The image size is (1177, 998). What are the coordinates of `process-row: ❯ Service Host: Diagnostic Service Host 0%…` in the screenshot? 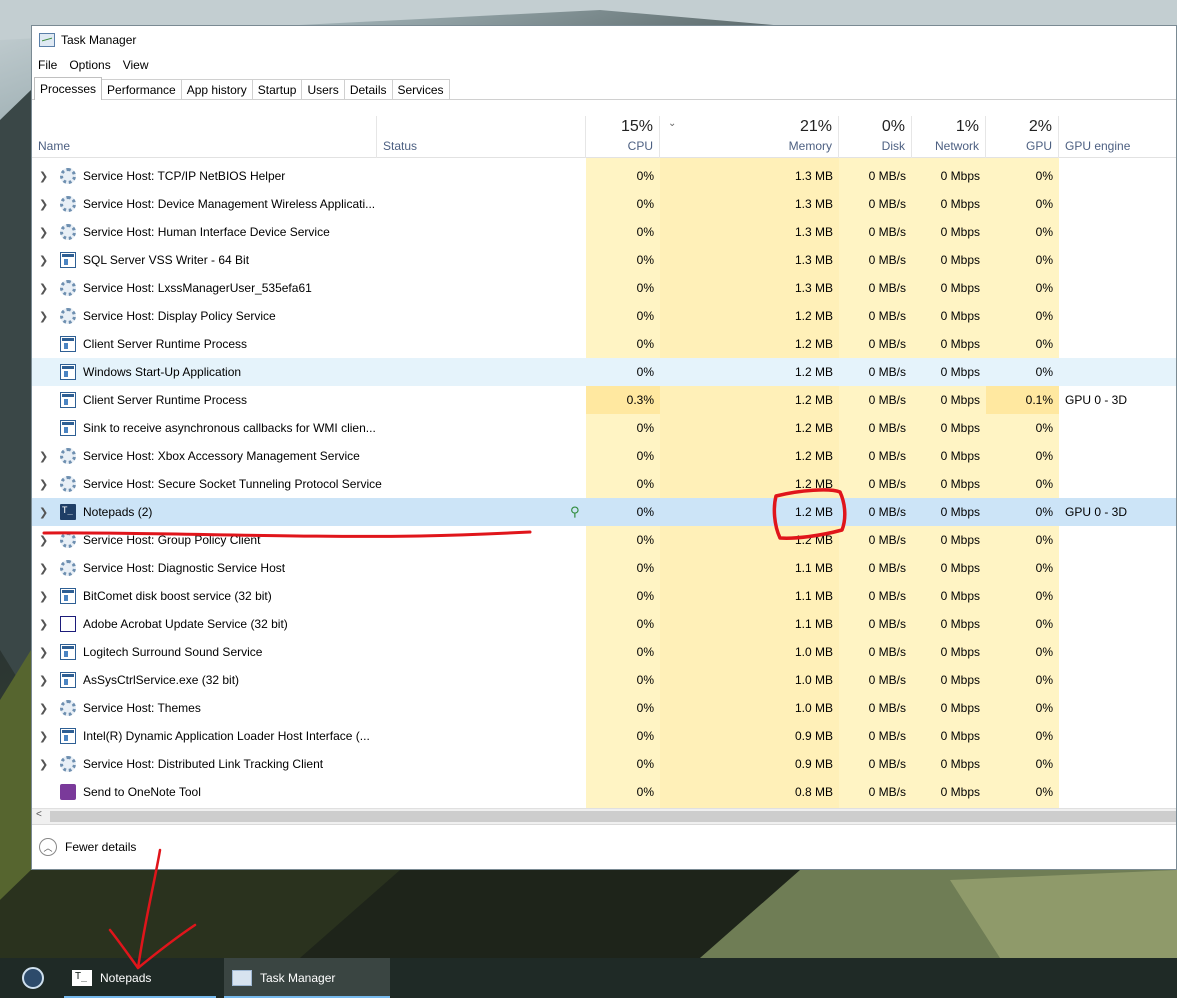 It's located at (604, 568).